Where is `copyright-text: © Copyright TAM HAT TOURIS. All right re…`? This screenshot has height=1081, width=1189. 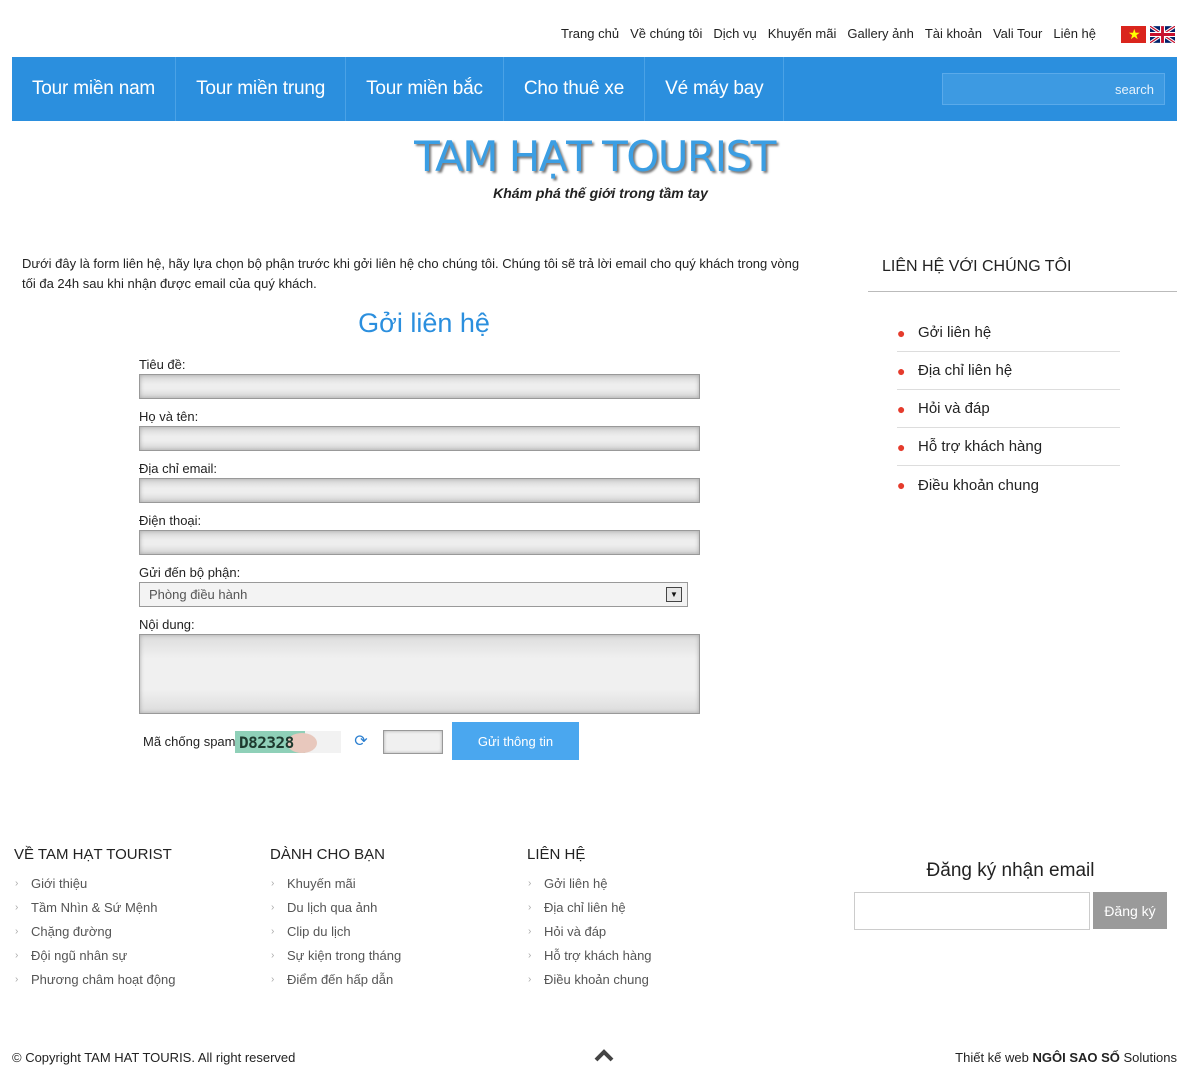
copyright-text: © Copyright TAM HAT TOURIS. All right re… is located at coordinates (154, 1057).